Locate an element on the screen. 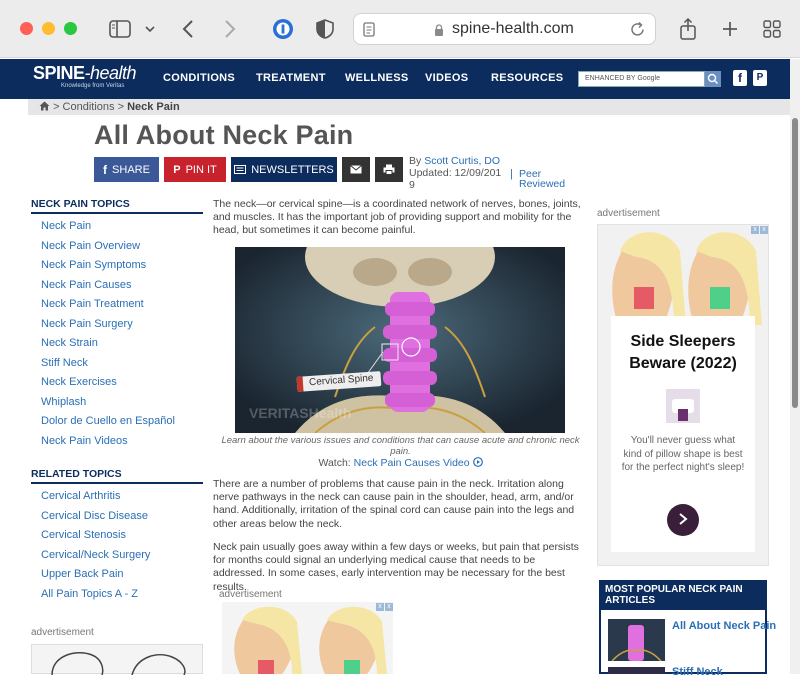 The height and width of the screenshot is (680, 800). home-icon is located at coordinates (44, 106).